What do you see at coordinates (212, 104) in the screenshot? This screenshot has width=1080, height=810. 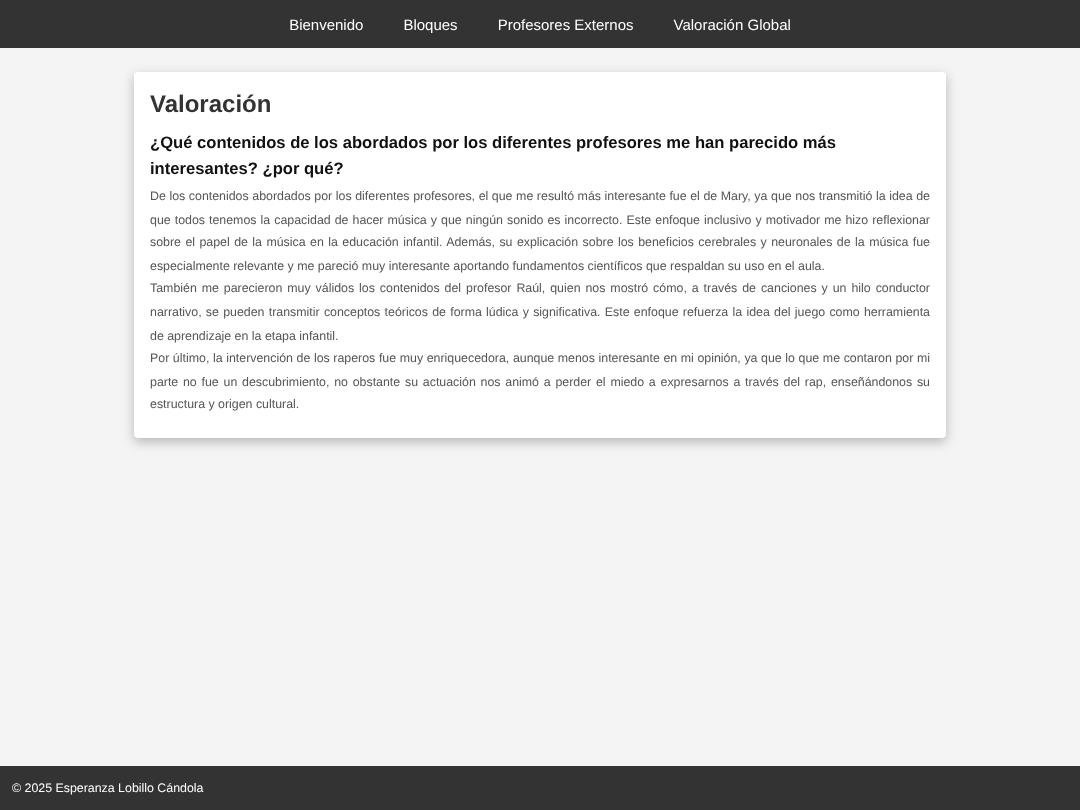 I see `card-title: Valoración` at bounding box center [212, 104].